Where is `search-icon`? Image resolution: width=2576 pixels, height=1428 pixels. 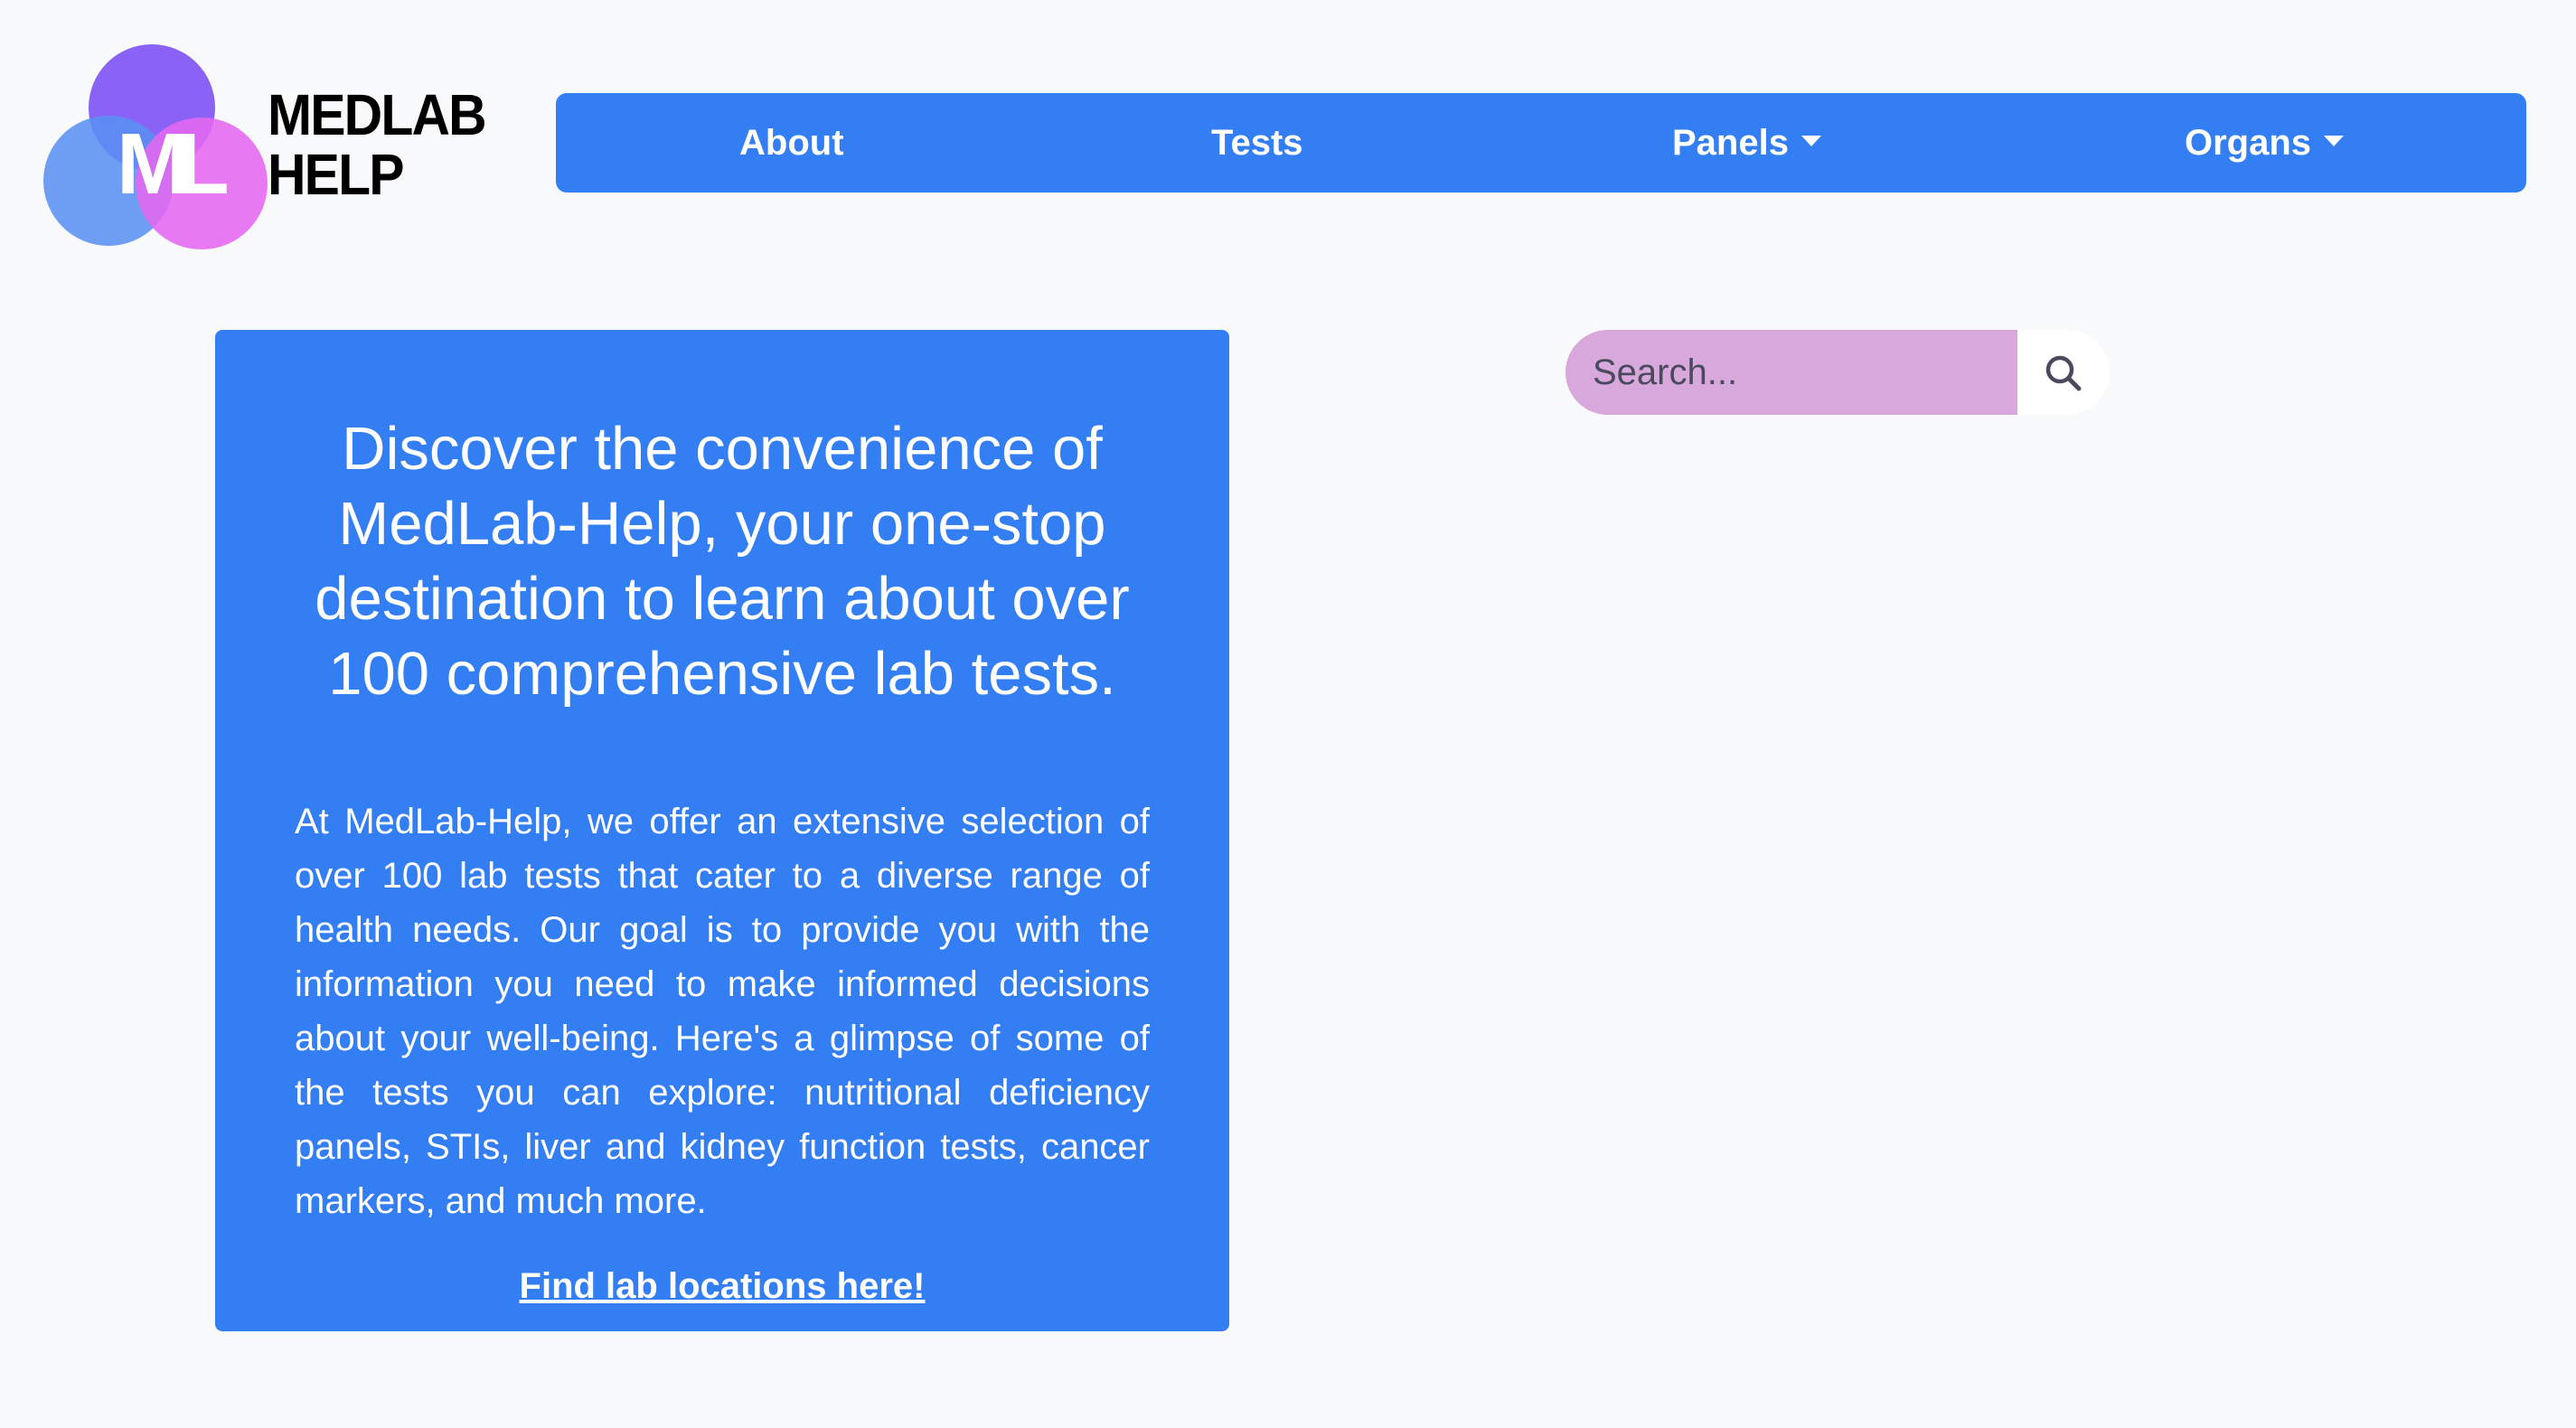
search-icon is located at coordinates (2063, 373).